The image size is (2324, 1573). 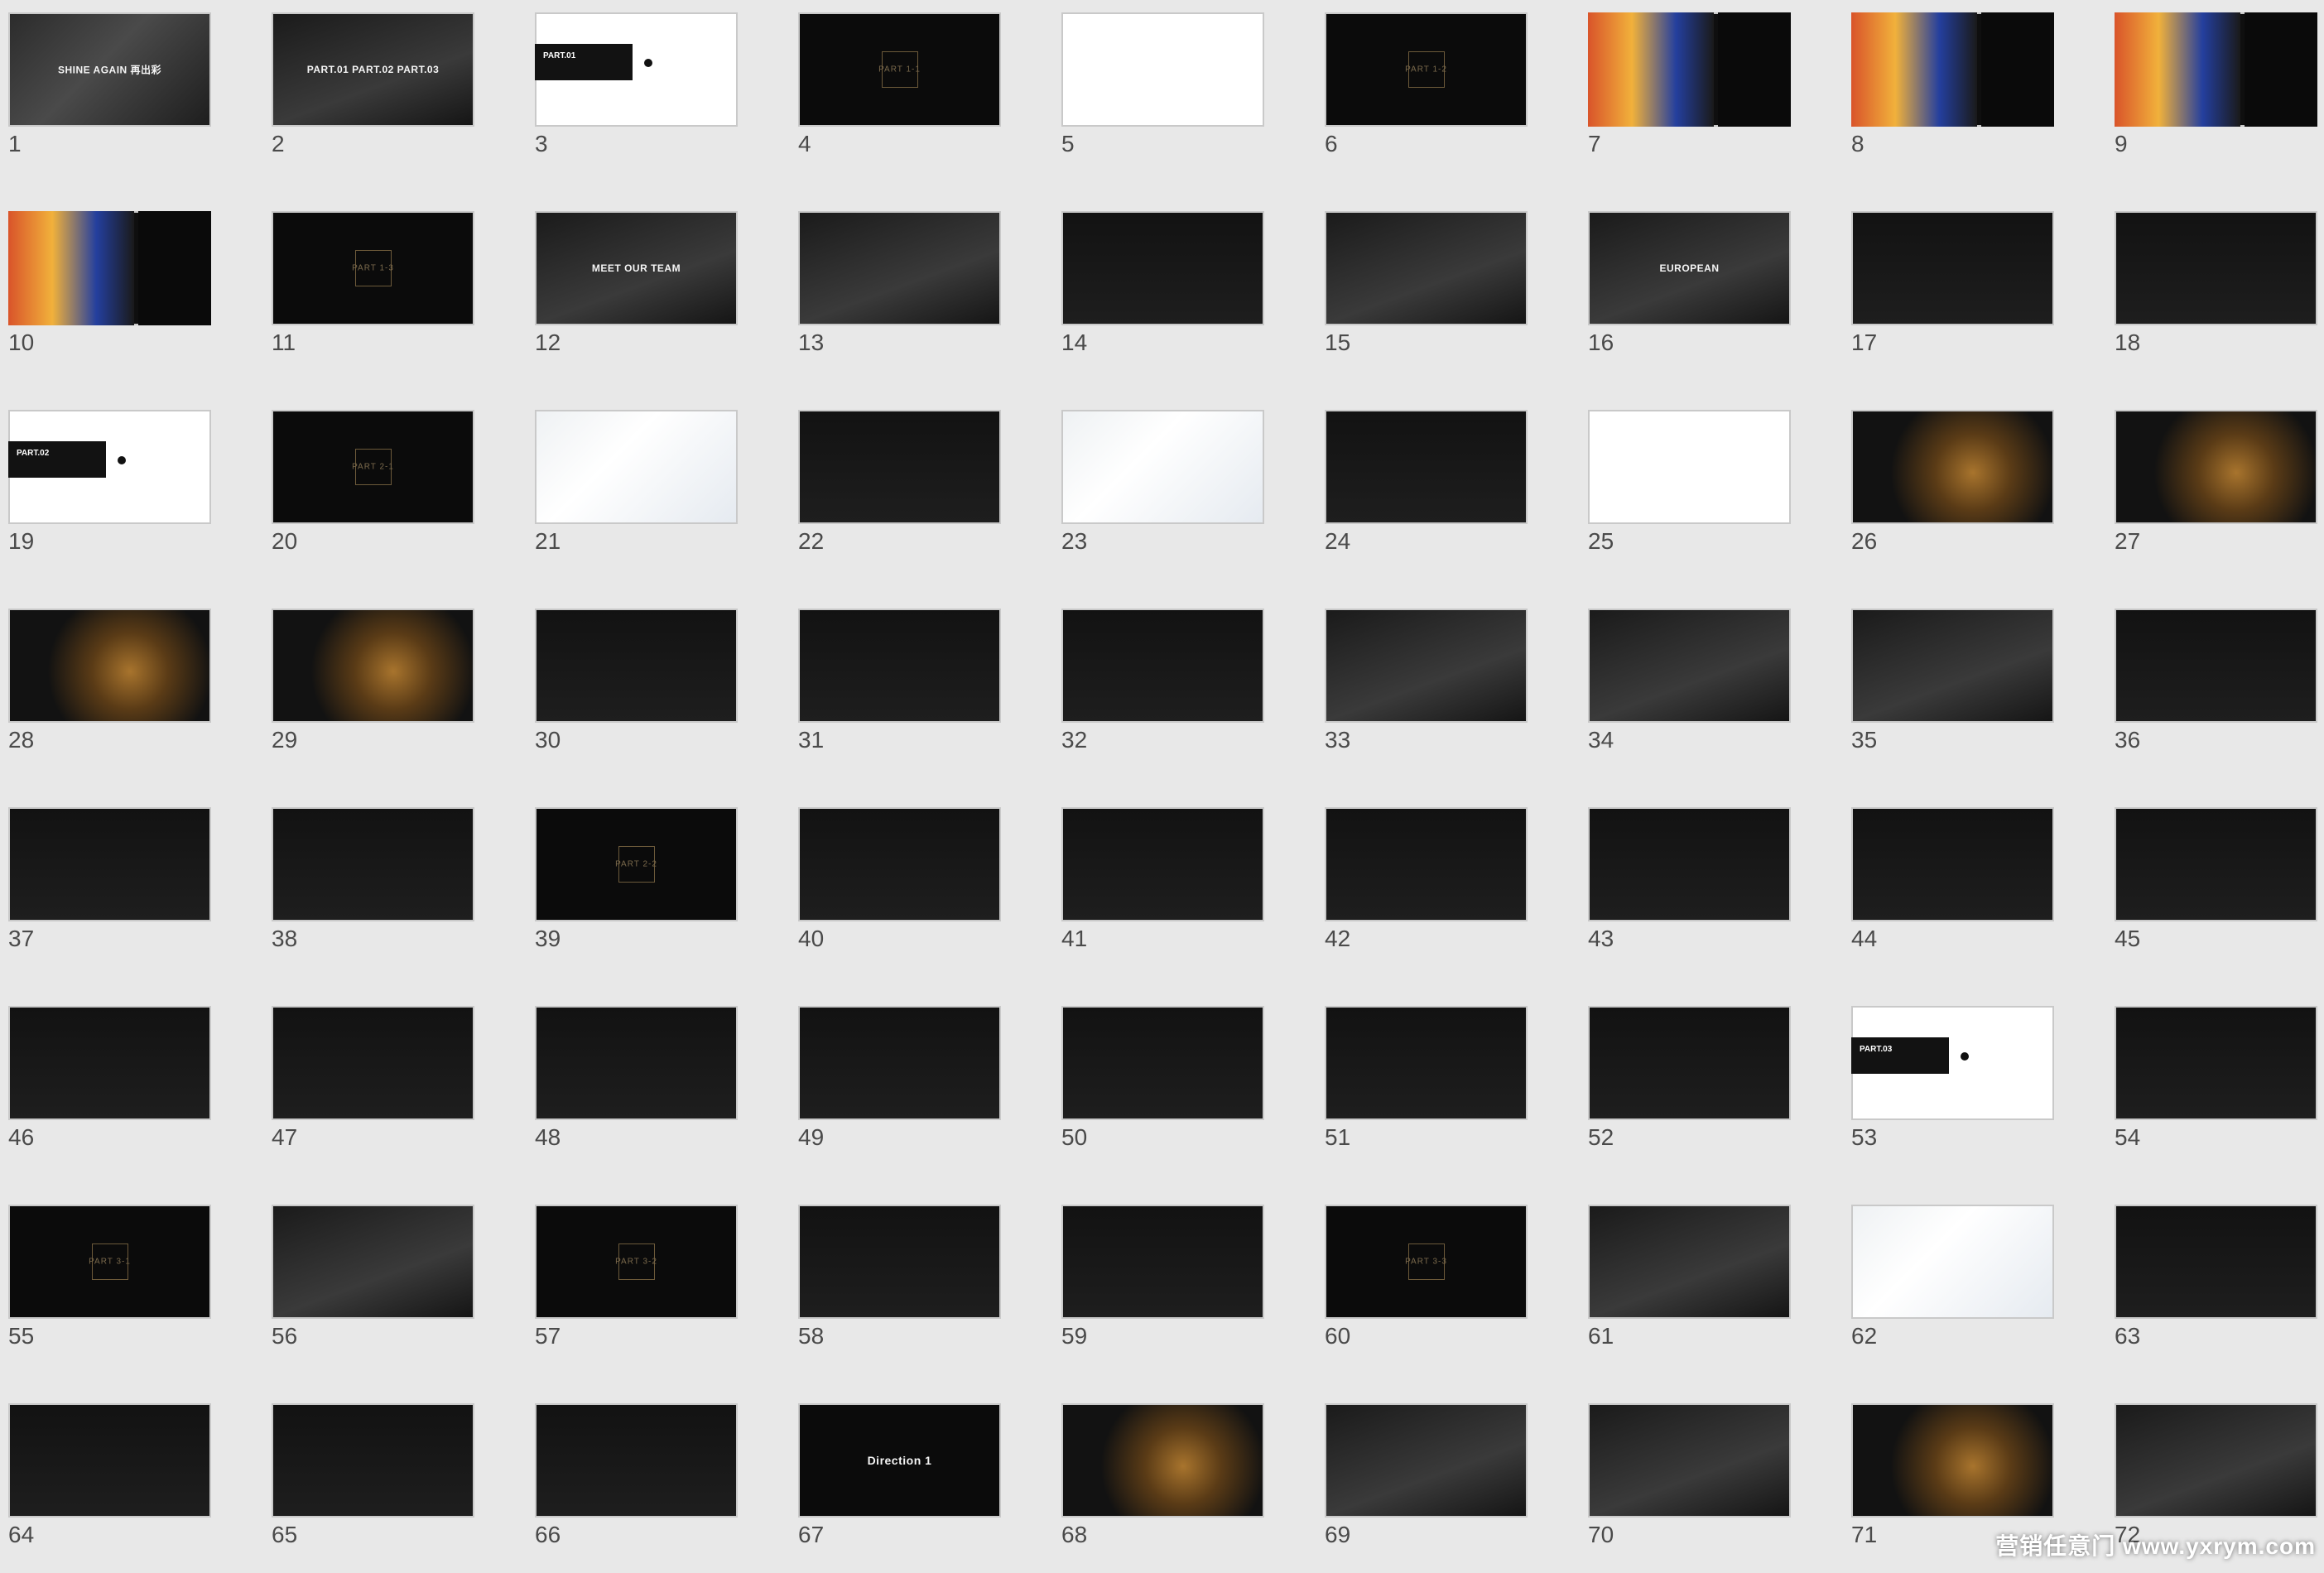 I want to click on slide-thumbnail-43: 43, so click(x=1685, y=886).